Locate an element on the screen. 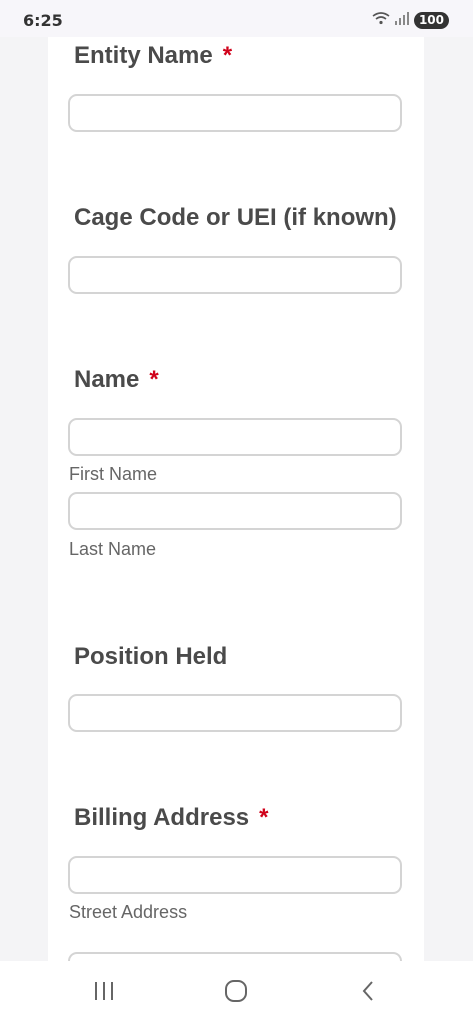  billing-address-label: Billing Address * is located at coordinates (171, 817).